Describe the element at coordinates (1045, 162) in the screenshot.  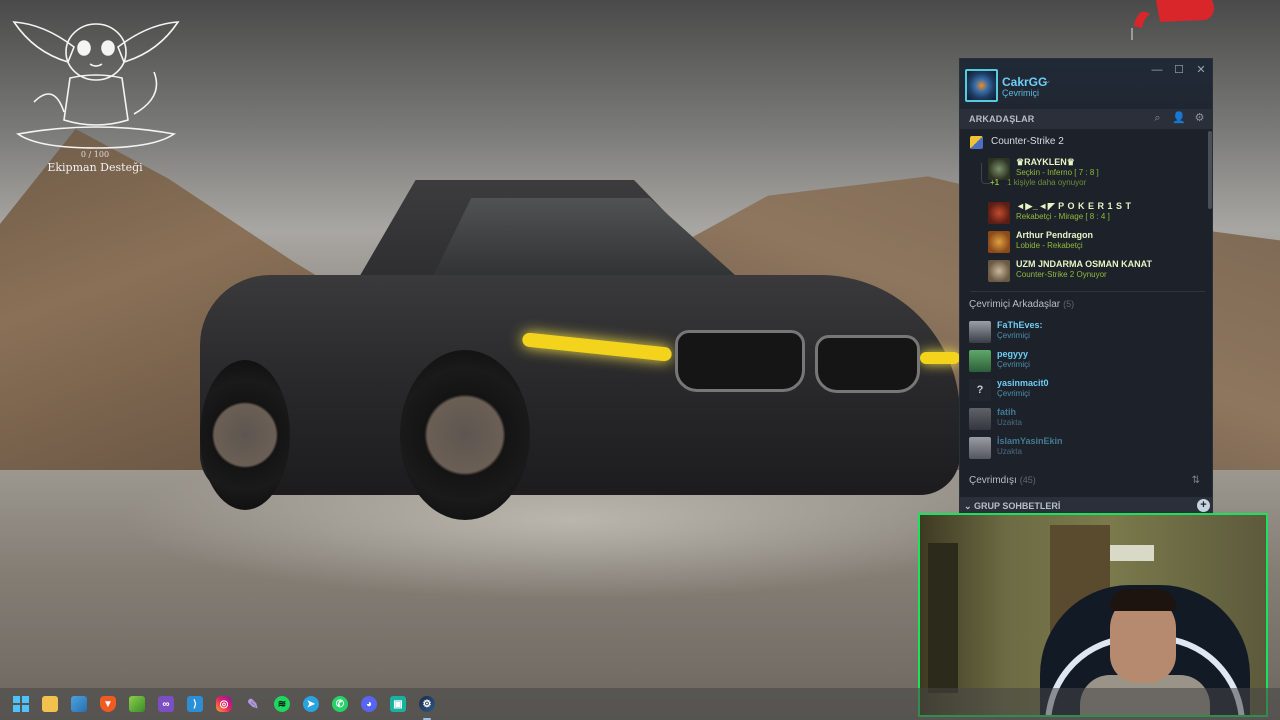
I see `friend-name: ♛RAYKLEN♛` at that location.